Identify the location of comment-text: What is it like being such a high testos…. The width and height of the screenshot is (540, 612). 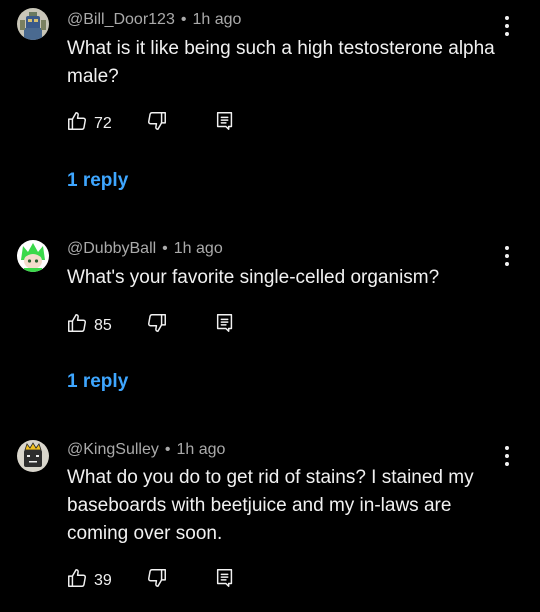
(281, 62).